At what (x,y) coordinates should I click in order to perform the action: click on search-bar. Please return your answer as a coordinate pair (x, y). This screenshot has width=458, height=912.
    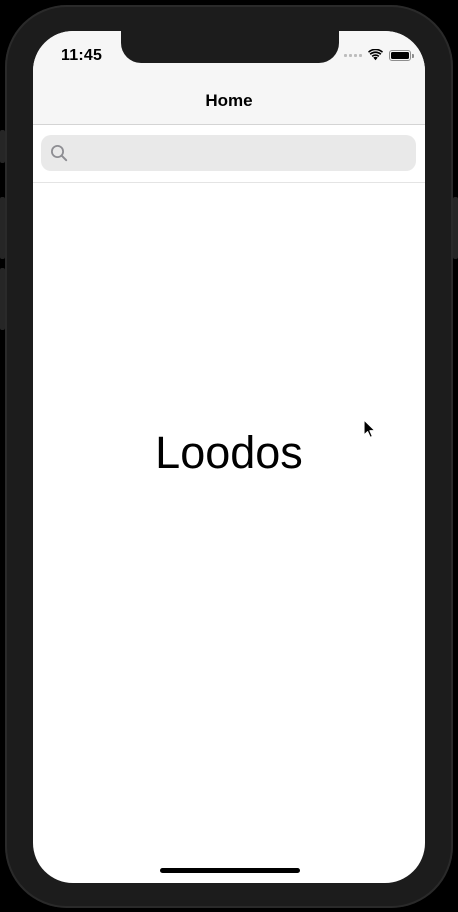
    Looking at the image, I should click on (229, 154).